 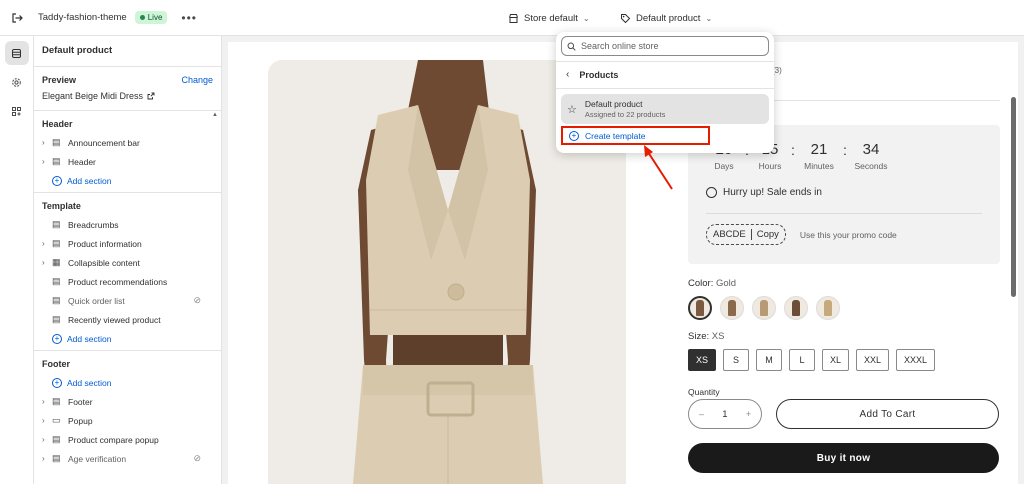 What do you see at coordinates (843, 458) in the screenshot?
I see `buy-now-button: Buy it now` at bounding box center [843, 458].